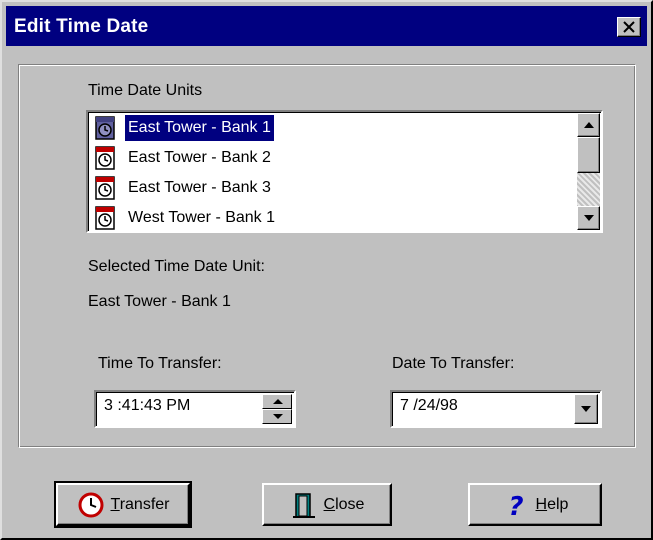  I want to click on close-icon, so click(629, 27).